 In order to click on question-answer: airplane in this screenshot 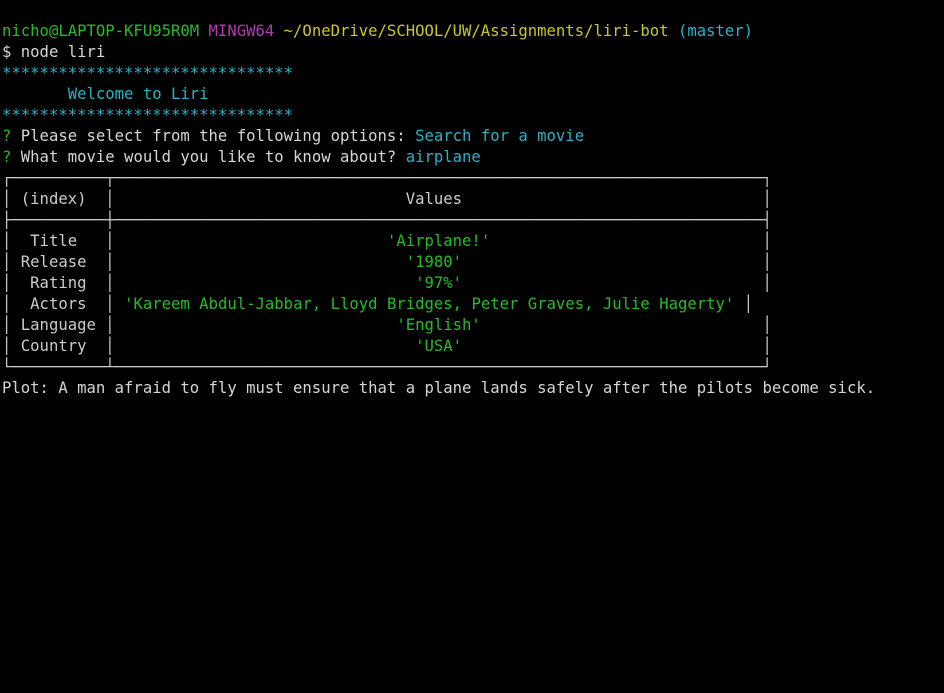, I will do `click(443, 157)`.